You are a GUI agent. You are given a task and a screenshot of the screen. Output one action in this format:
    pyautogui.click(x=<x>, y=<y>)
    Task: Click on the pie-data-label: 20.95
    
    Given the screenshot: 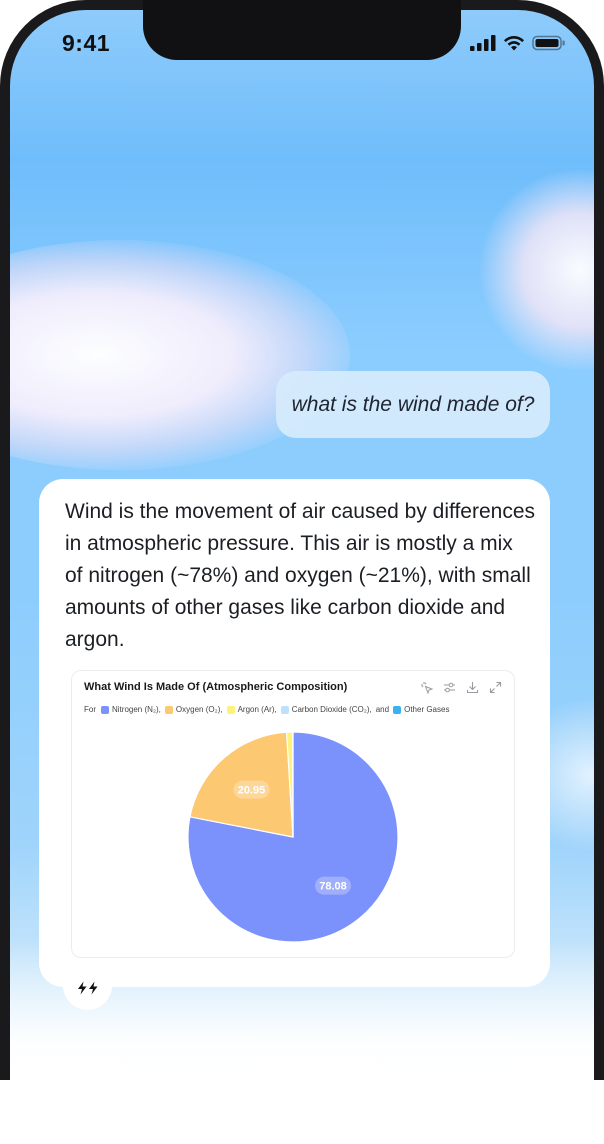 What is the action you would take?
    pyautogui.click(x=251, y=789)
    